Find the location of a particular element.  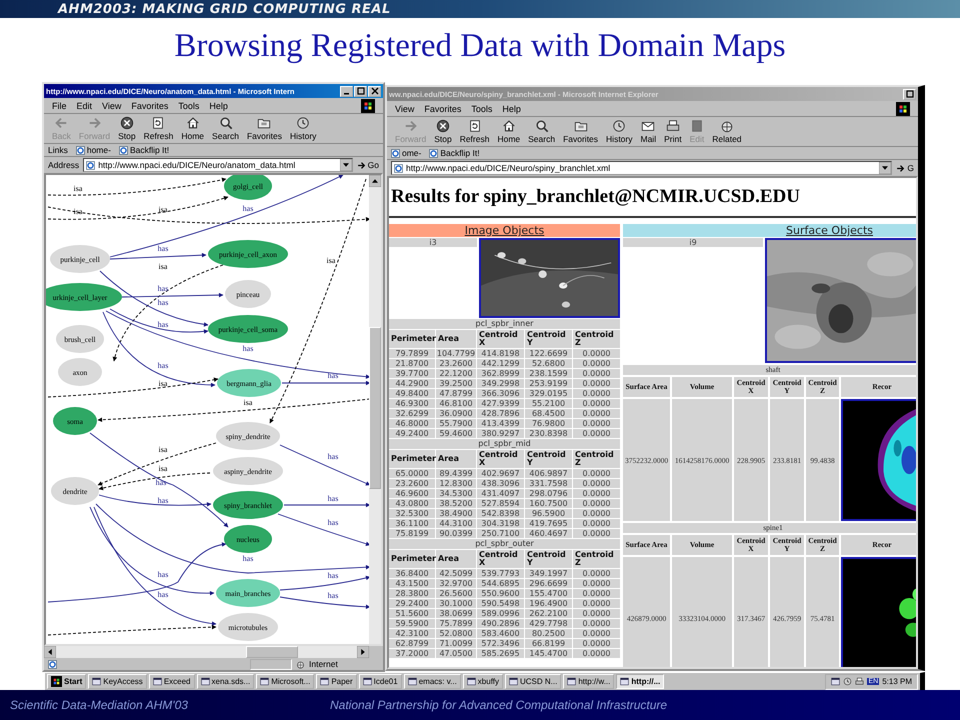

maximize-button is located at coordinates (360, 91).